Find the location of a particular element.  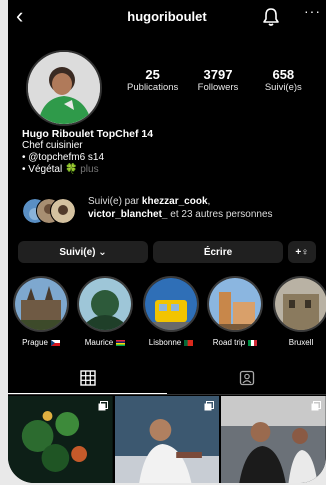

highlight-label: Bruxell is located at coordinates (301, 342).